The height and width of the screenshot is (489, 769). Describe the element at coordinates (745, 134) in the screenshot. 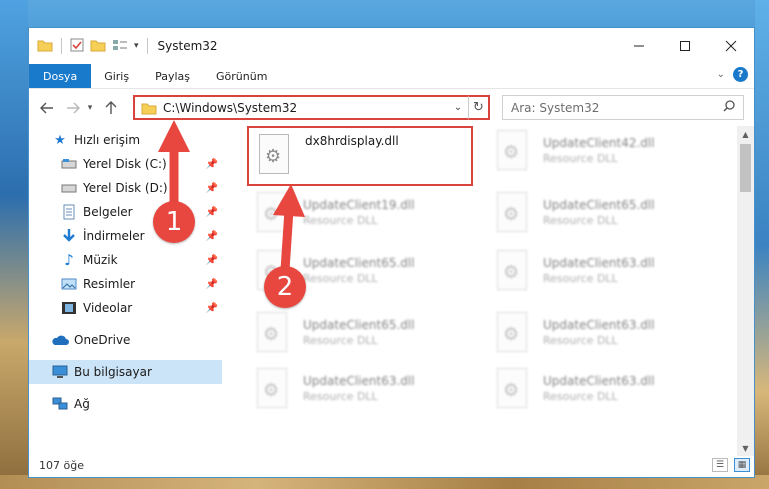

I see `scroll-up-arrow-icon: ▲` at that location.